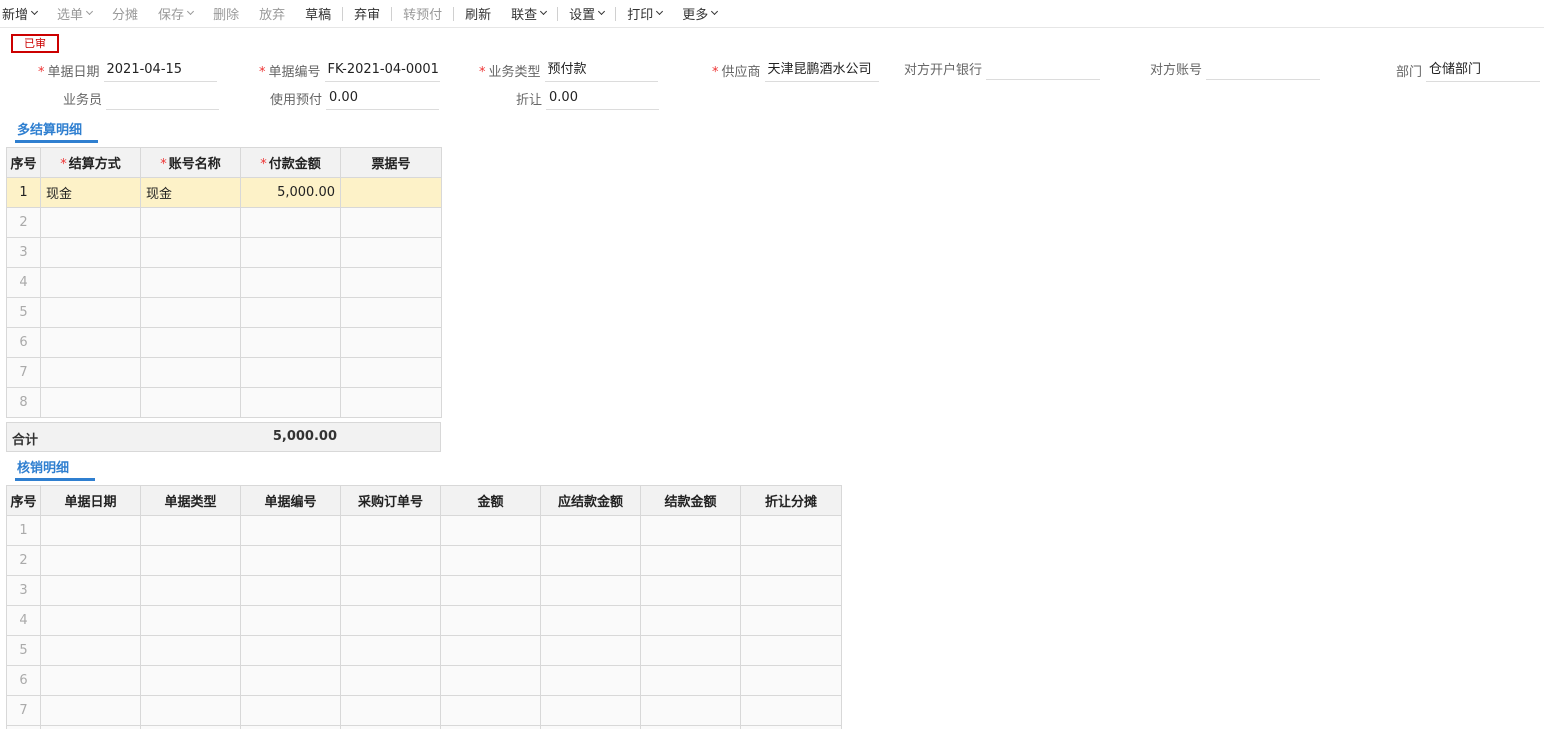 The height and width of the screenshot is (729, 1544). Describe the element at coordinates (644, 14) in the screenshot. I see `toolbar-print-button: 打印` at that location.